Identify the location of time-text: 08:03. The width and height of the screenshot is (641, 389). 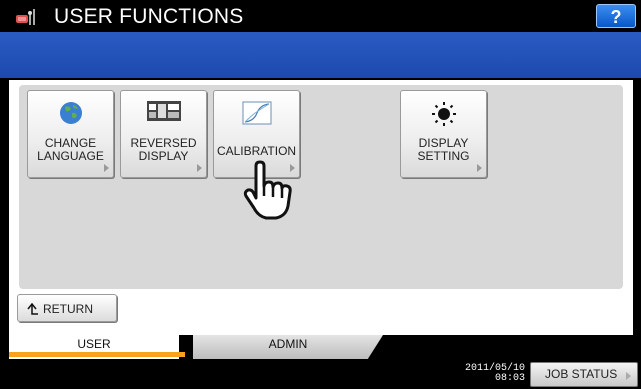
(509, 378).